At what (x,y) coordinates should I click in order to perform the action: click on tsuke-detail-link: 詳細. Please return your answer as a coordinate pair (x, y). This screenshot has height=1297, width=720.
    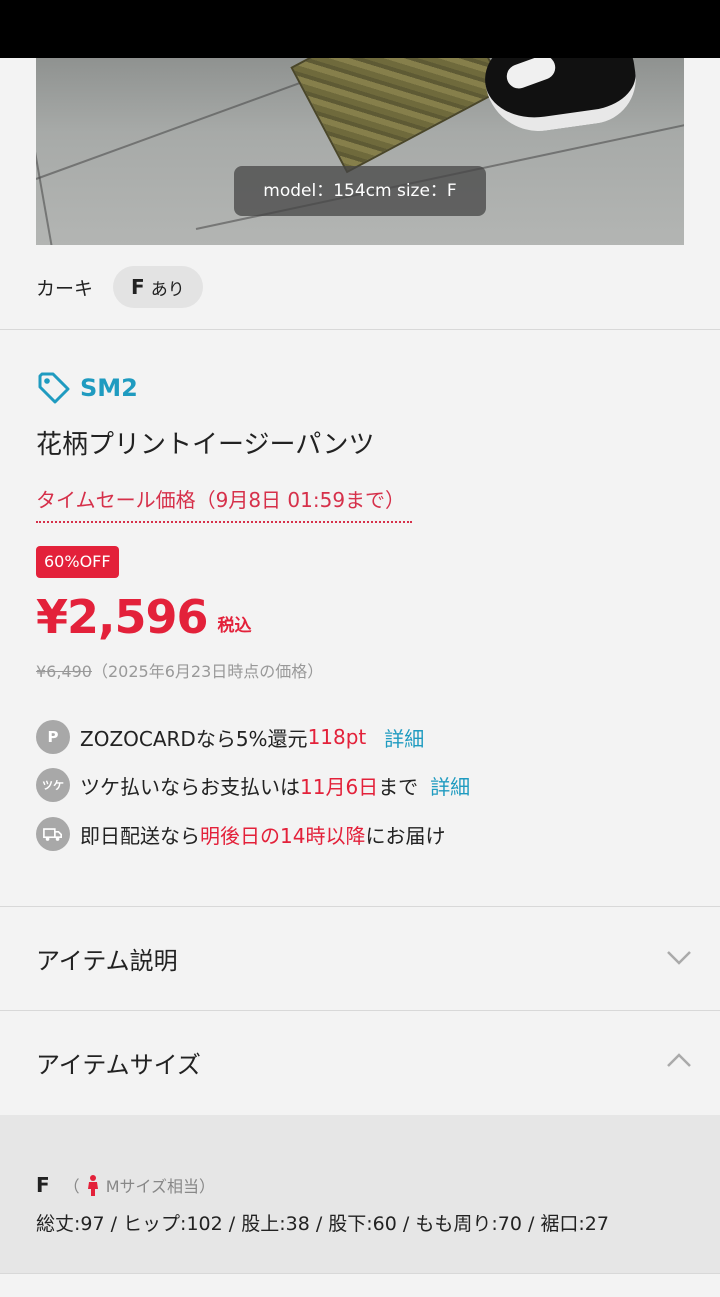
    Looking at the image, I should click on (450, 785).